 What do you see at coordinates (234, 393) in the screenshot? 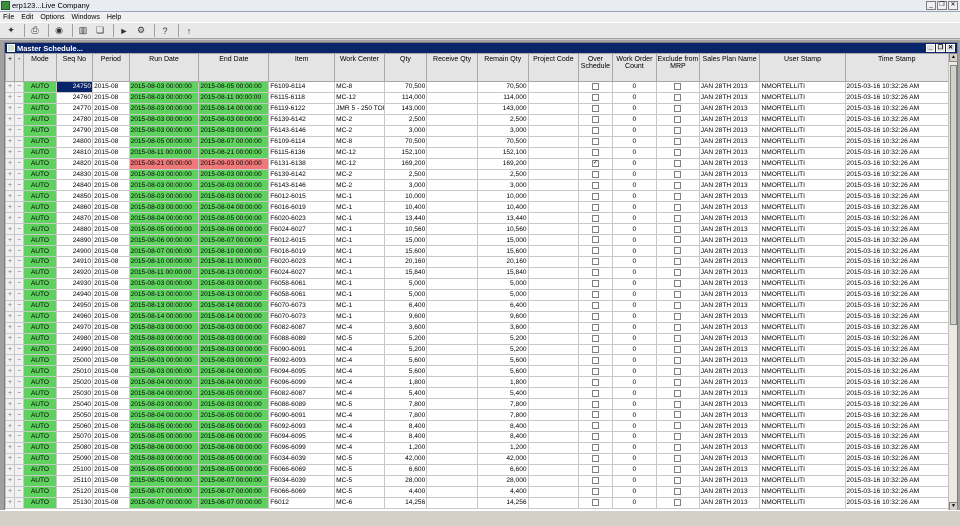
I see `cell-end-date: 2015-08-05 00:00:00` at bounding box center [234, 393].